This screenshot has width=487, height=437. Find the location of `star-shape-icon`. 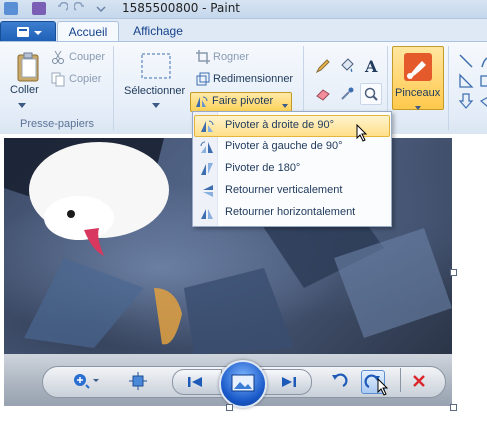

star-shape-icon is located at coordinates (481, 101).